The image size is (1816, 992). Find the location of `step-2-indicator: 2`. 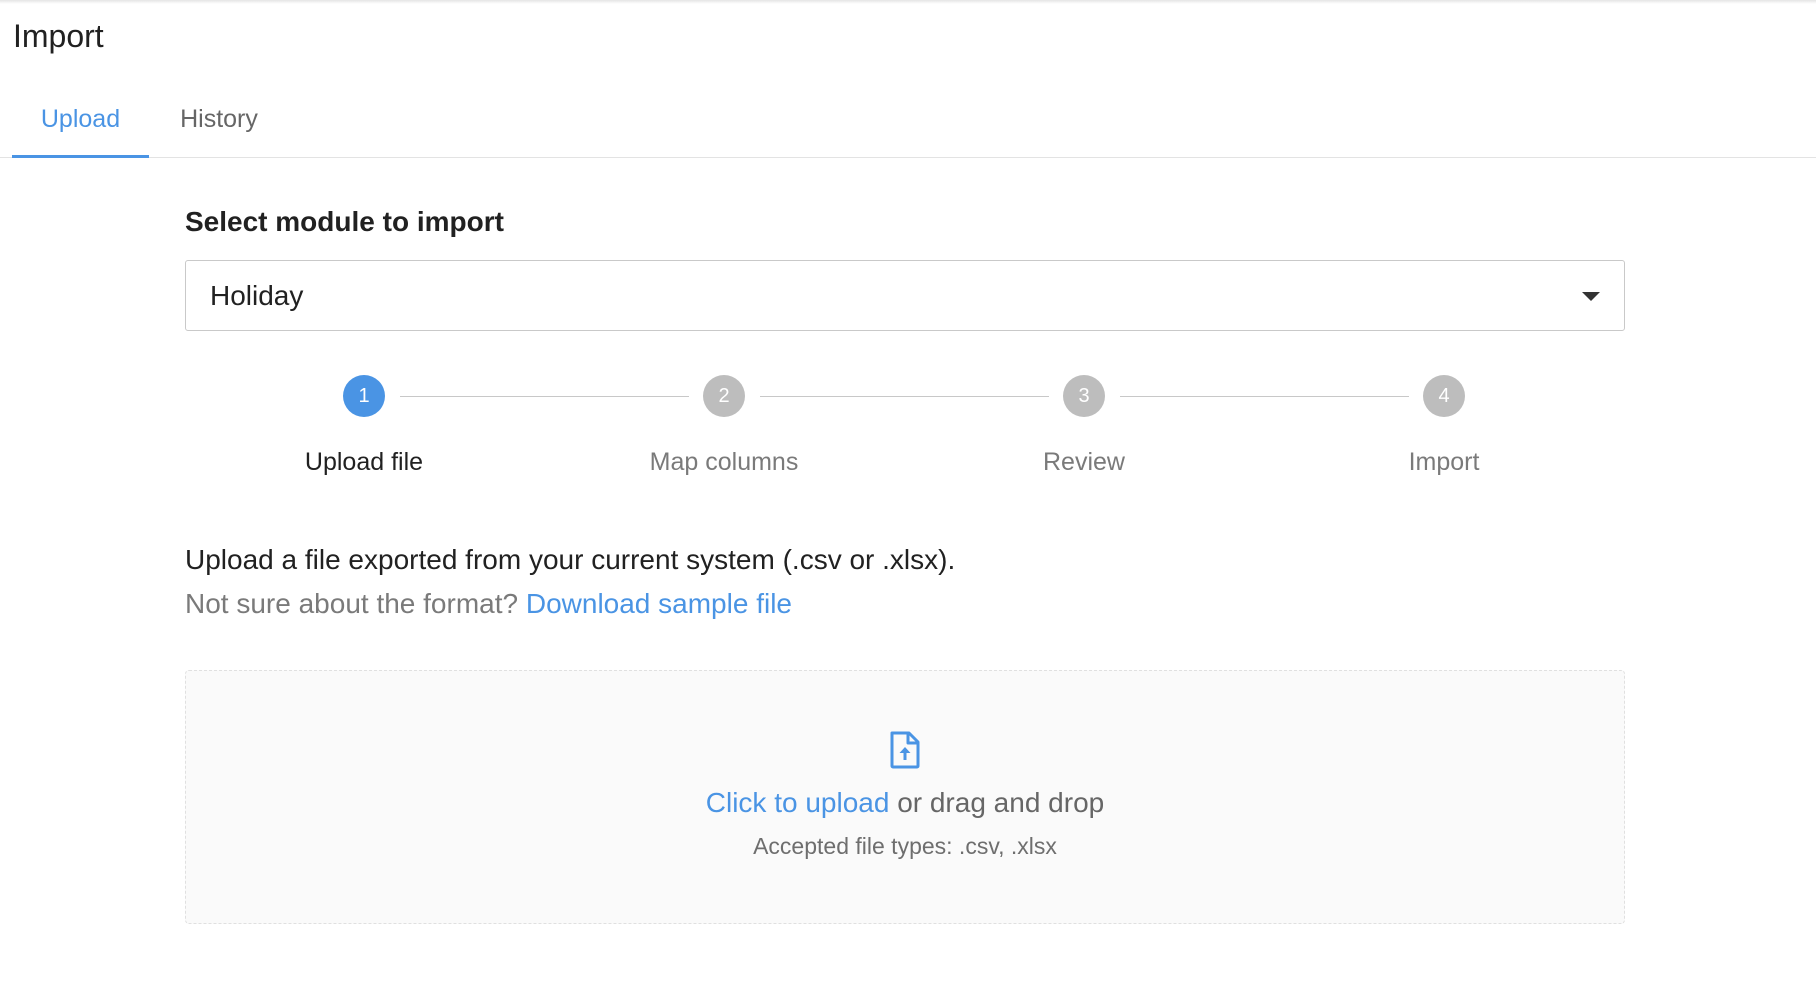

step-2-indicator: 2 is located at coordinates (724, 396).